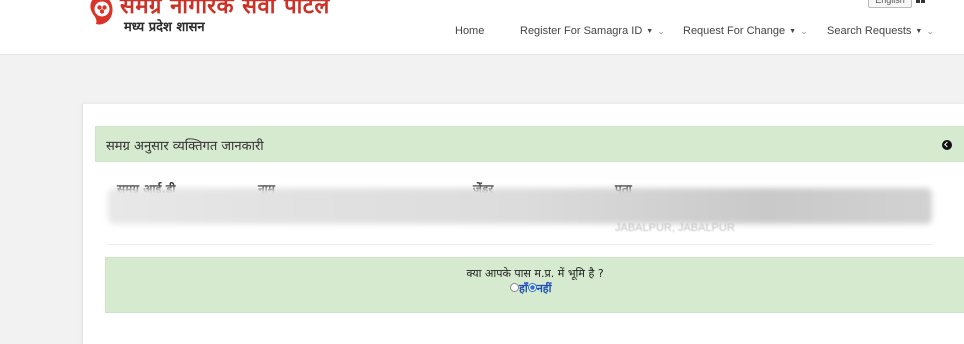 The width and height of the screenshot is (964, 344). What do you see at coordinates (675, 228) in the screenshot?
I see `table-cell-address: JABALPUR, JABALPUR` at bounding box center [675, 228].